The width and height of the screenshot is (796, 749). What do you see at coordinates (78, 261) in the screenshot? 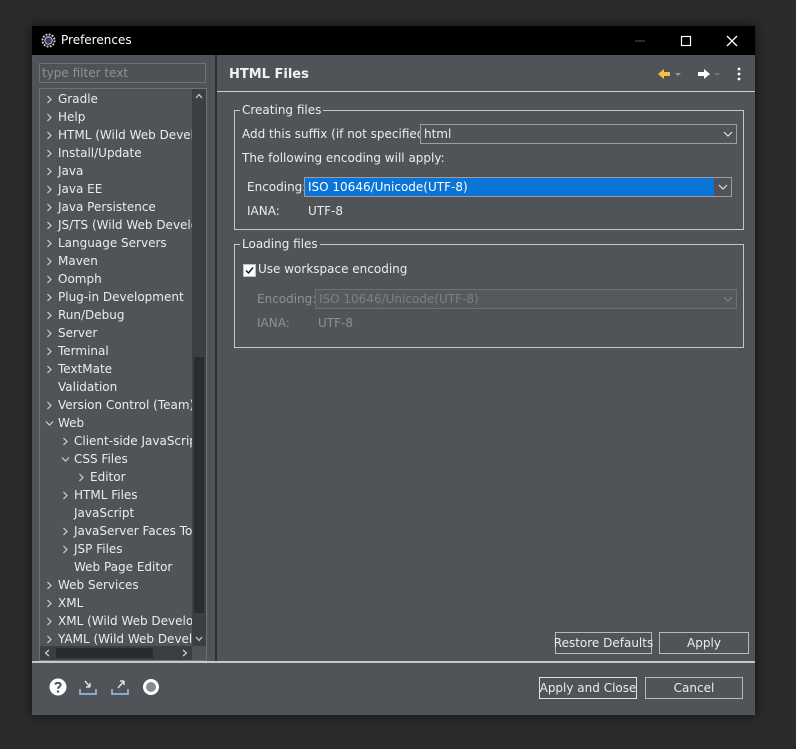
I see `tree-item-label: Maven` at bounding box center [78, 261].